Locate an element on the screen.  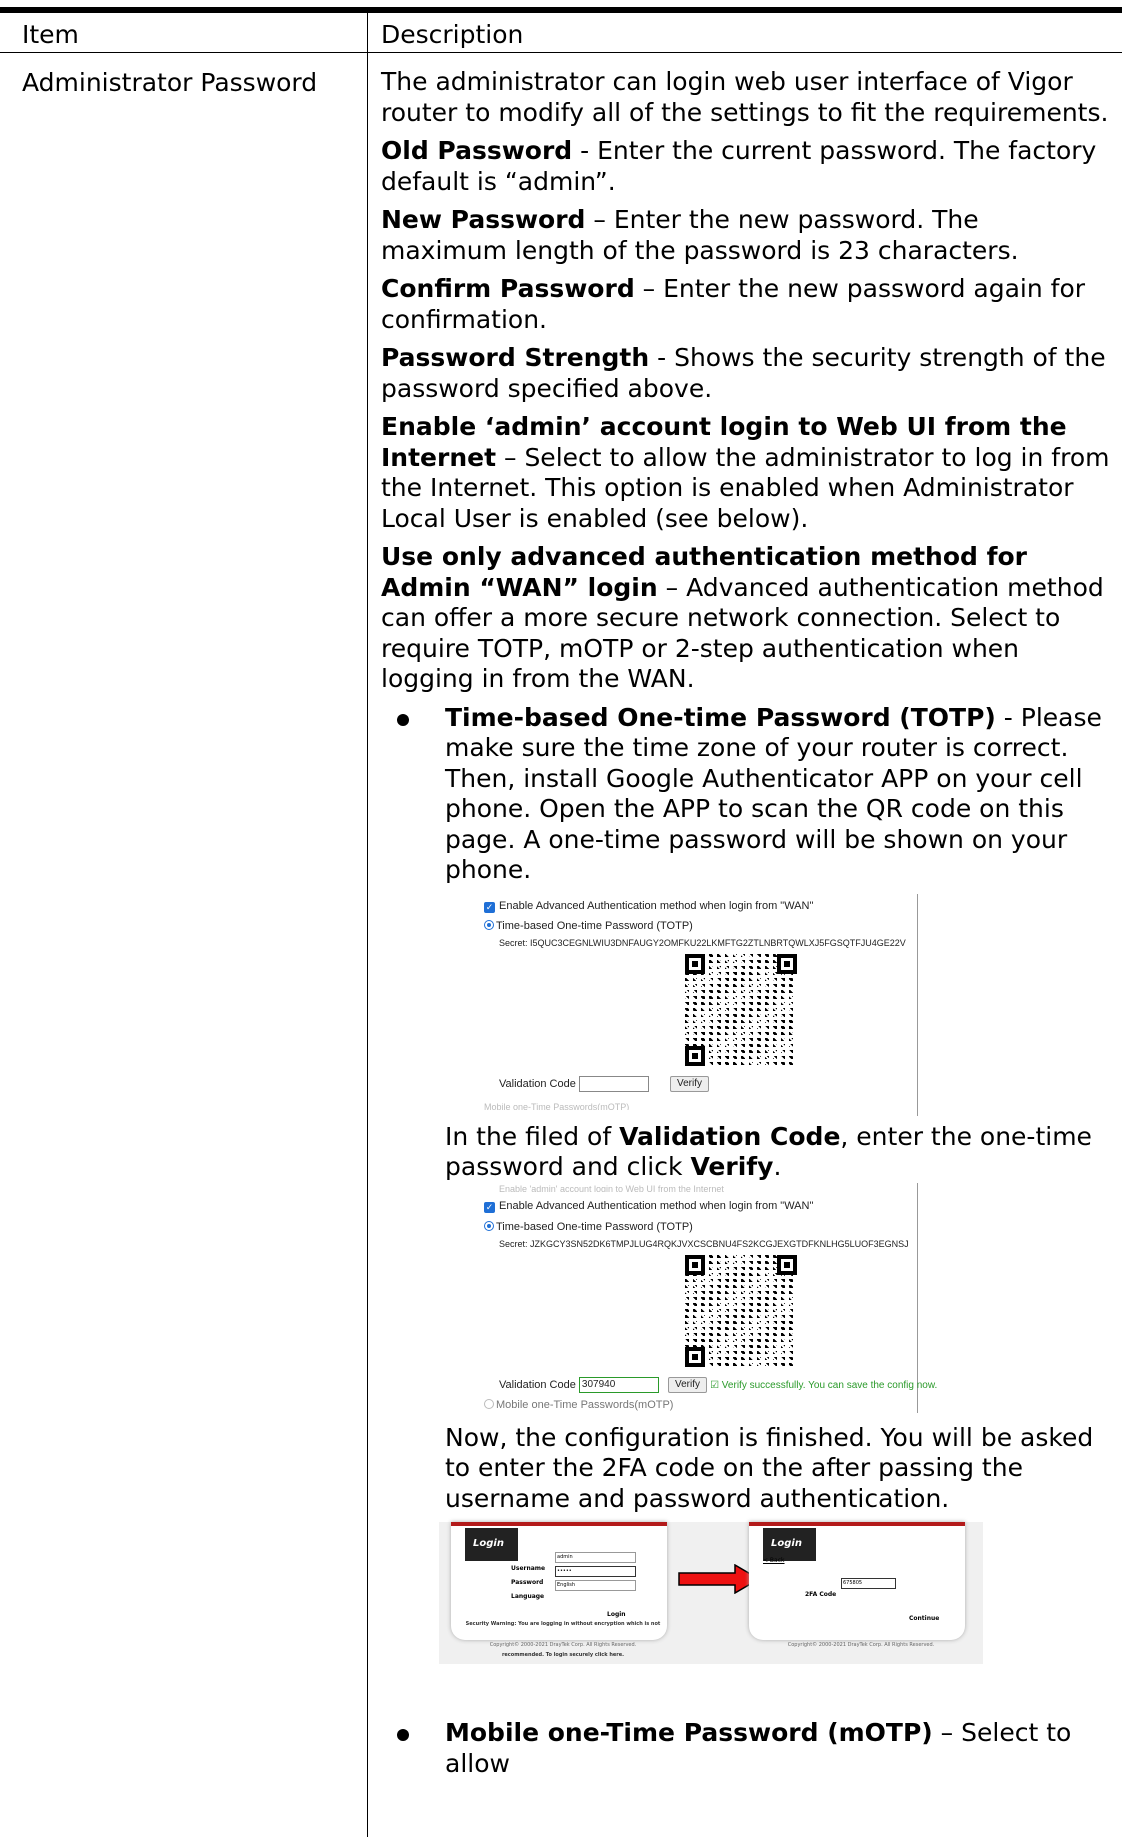
validation-row: Validation Code Verify is located at coordinates (604, 1083).